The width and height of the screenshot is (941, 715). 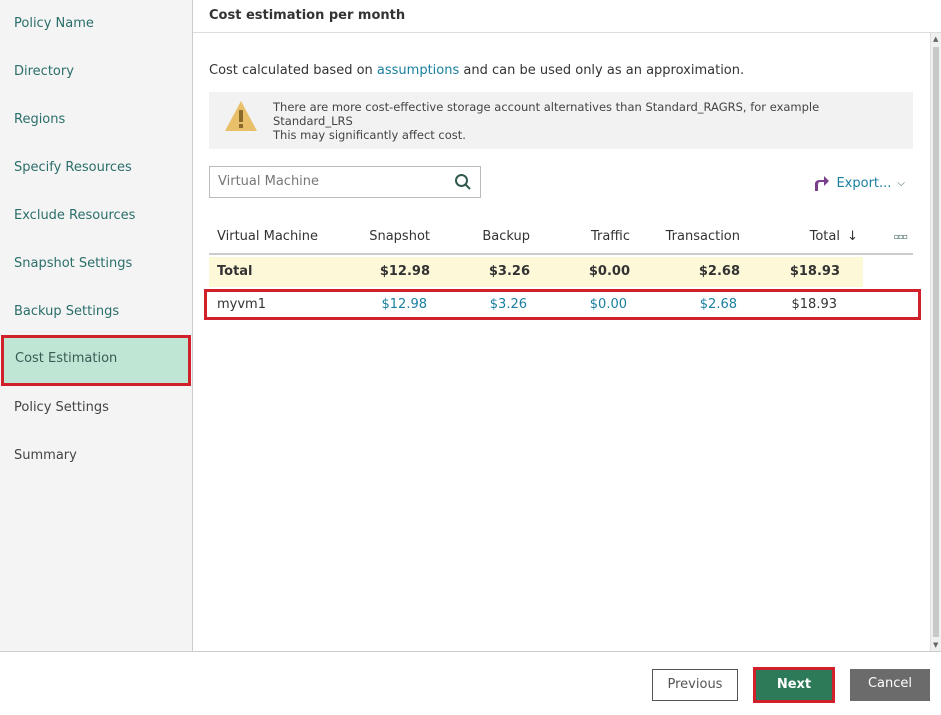 What do you see at coordinates (506, 237) in the screenshot?
I see `column-header-backup: Backup` at bounding box center [506, 237].